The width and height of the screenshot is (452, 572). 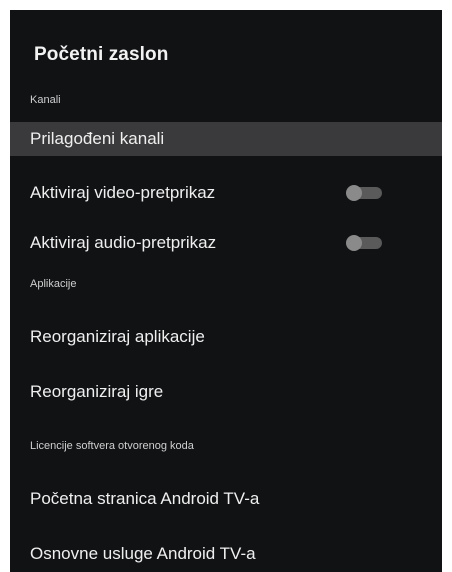 What do you see at coordinates (143, 553) in the screenshot?
I see `menu-item-label: Osnovne usluge Android TV-a` at bounding box center [143, 553].